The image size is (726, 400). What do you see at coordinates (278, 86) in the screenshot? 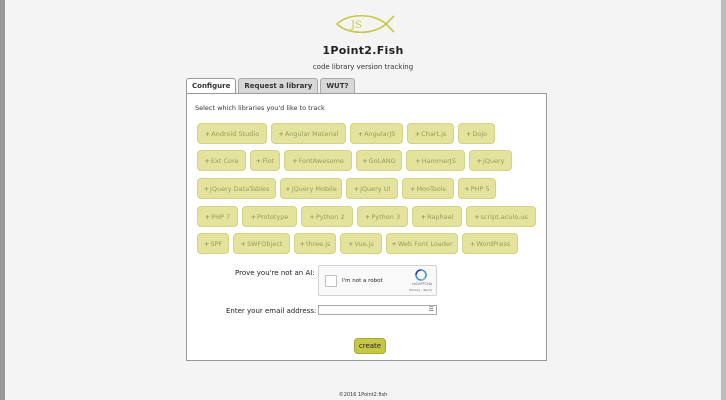
I see `tab-request-library: Request a library` at bounding box center [278, 86].